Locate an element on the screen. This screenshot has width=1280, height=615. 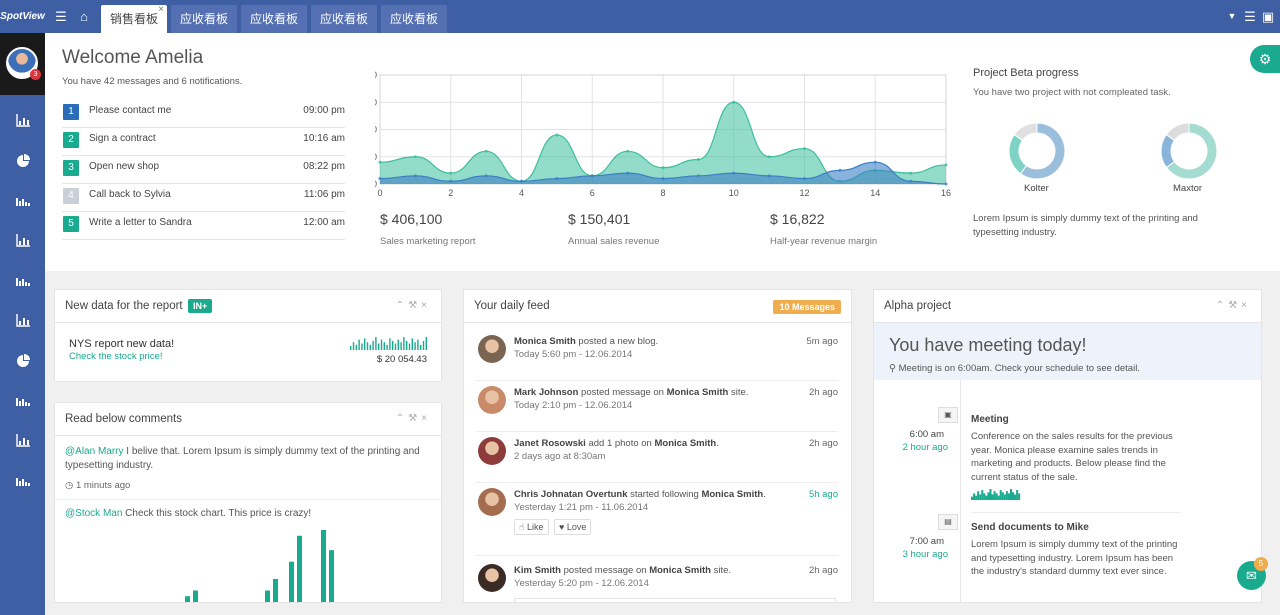
task-item: 5 Write a letter to Sandra 12:00 am is located at coordinates (203, 226).